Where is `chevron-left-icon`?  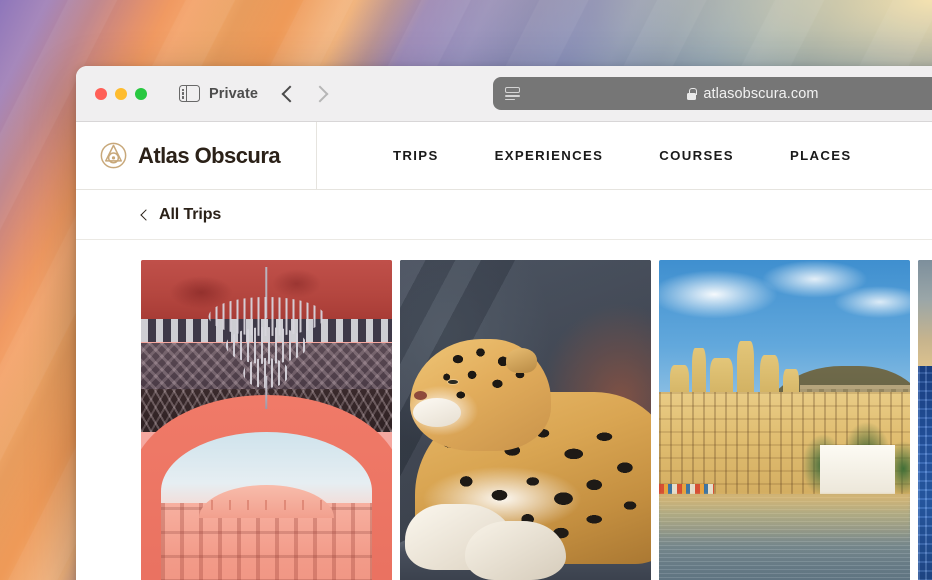
chevron-left-icon is located at coordinates (146, 215).